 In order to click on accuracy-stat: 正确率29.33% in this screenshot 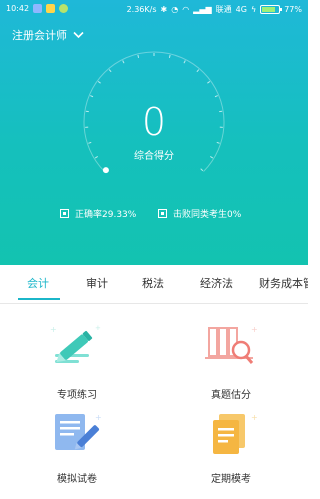, I will do `click(98, 213)`.